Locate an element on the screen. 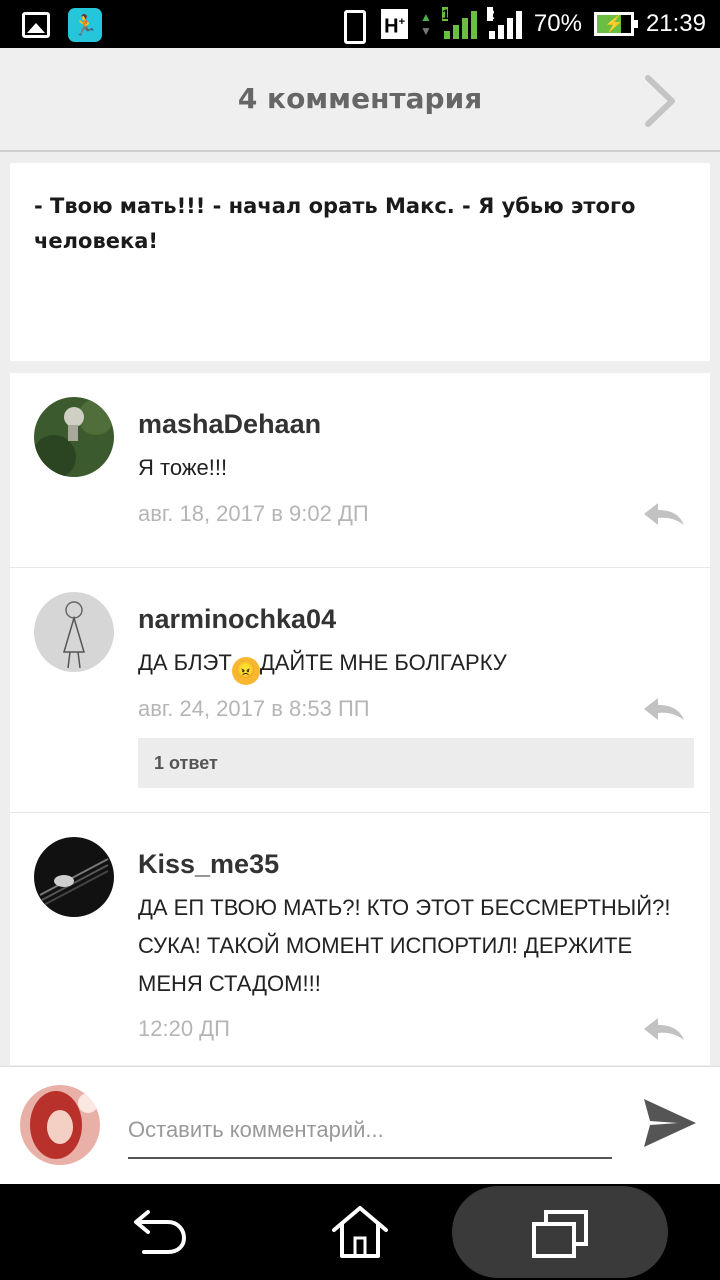 The width and height of the screenshot is (720, 1280). battery-icon: ⚡ is located at coordinates (615, 24).